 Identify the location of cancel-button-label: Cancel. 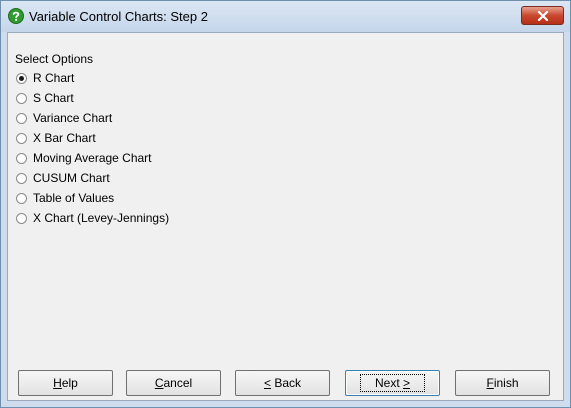
(173, 383).